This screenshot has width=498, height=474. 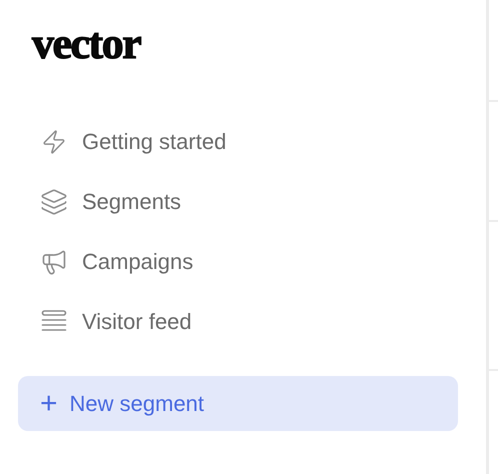 What do you see at coordinates (54, 262) in the screenshot?
I see `megaphone-icon` at bounding box center [54, 262].